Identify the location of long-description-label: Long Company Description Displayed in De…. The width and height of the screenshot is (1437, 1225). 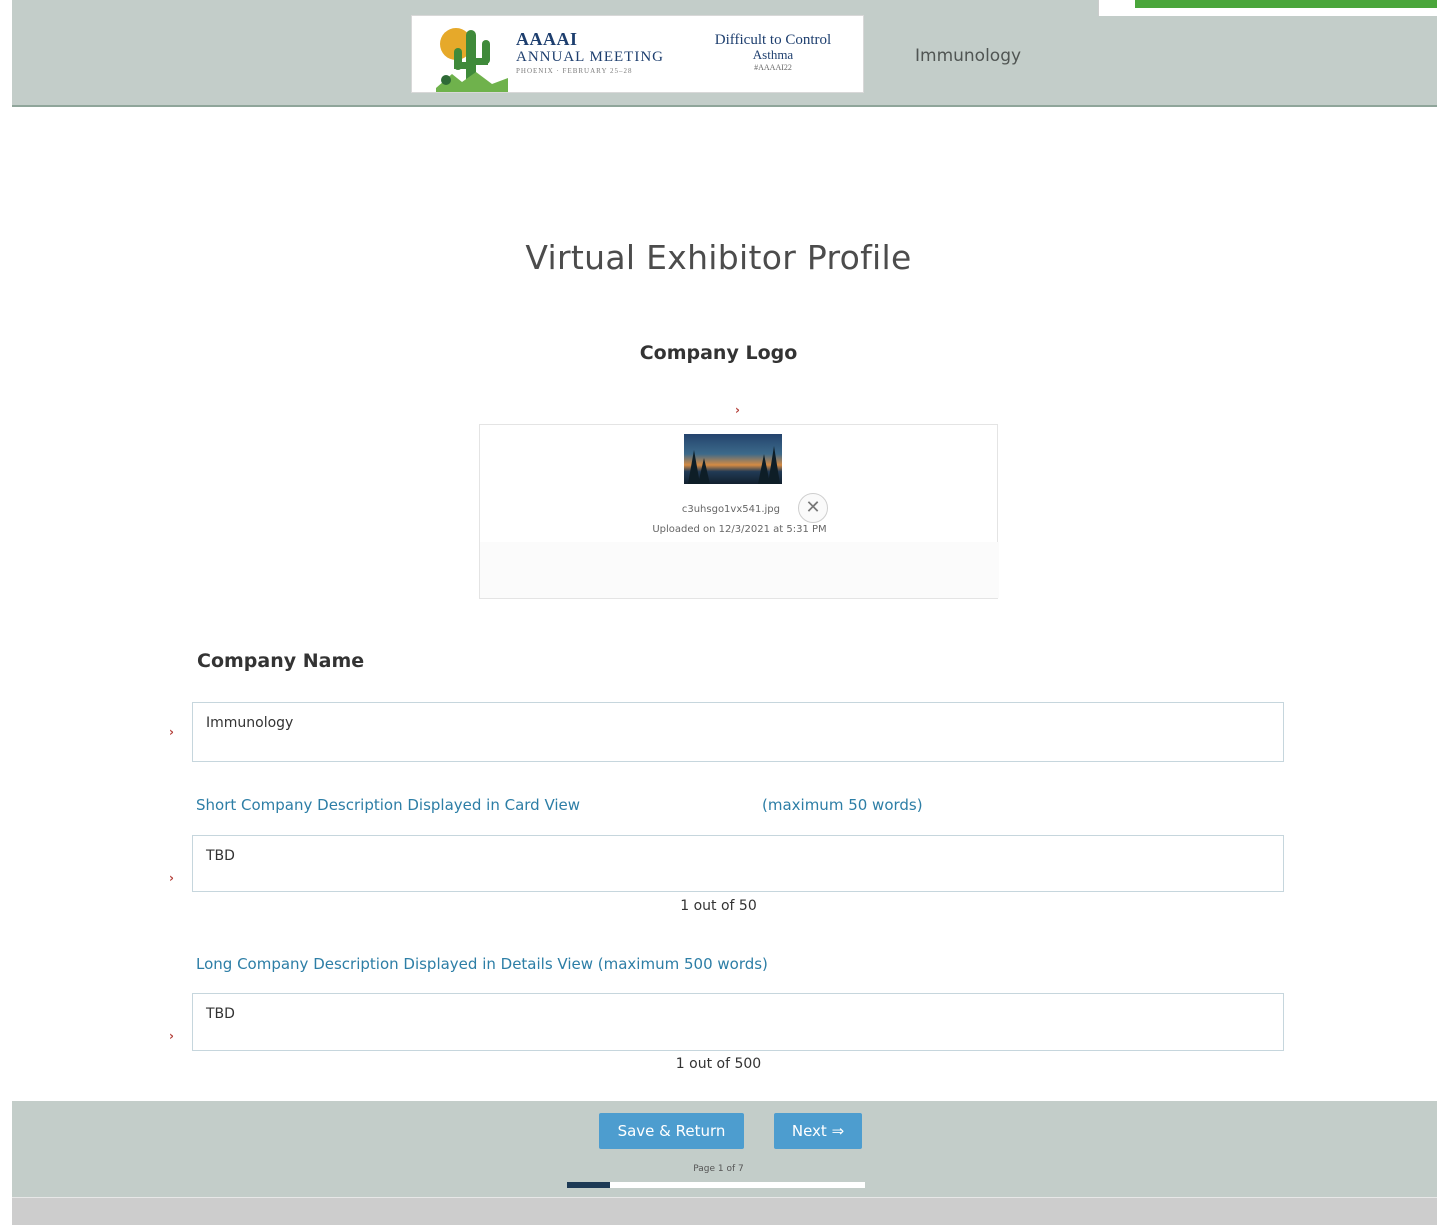
(482, 964).